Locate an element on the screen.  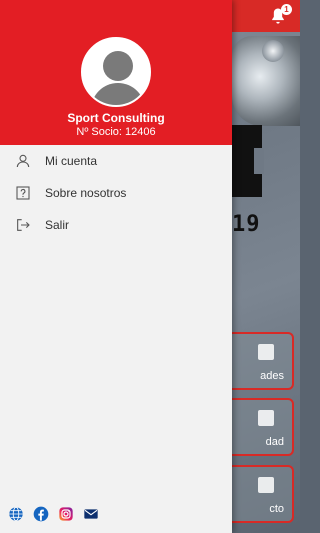
menu-item-my-account: Mi cuenta is located at coordinates (116, 161).